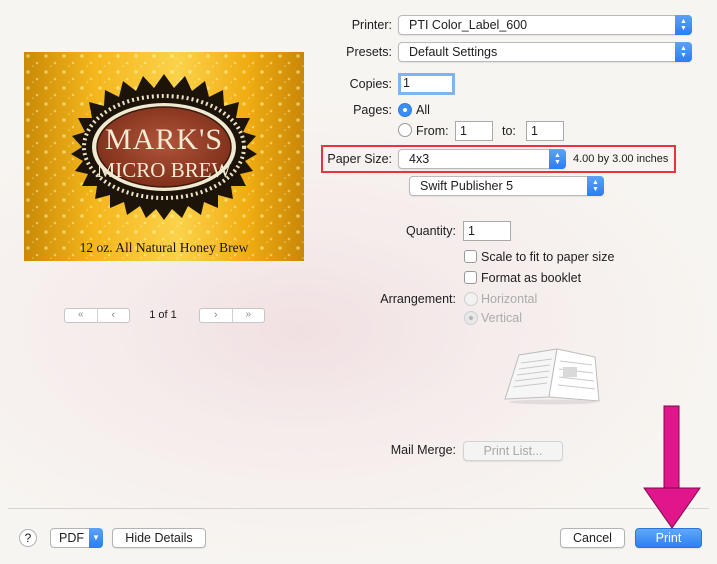 This screenshot has width=717, height=564. What do you see at coordinates (487, 231) in the screenshot?
I see `quantity-input: 1` at bounding box center [487, 231].